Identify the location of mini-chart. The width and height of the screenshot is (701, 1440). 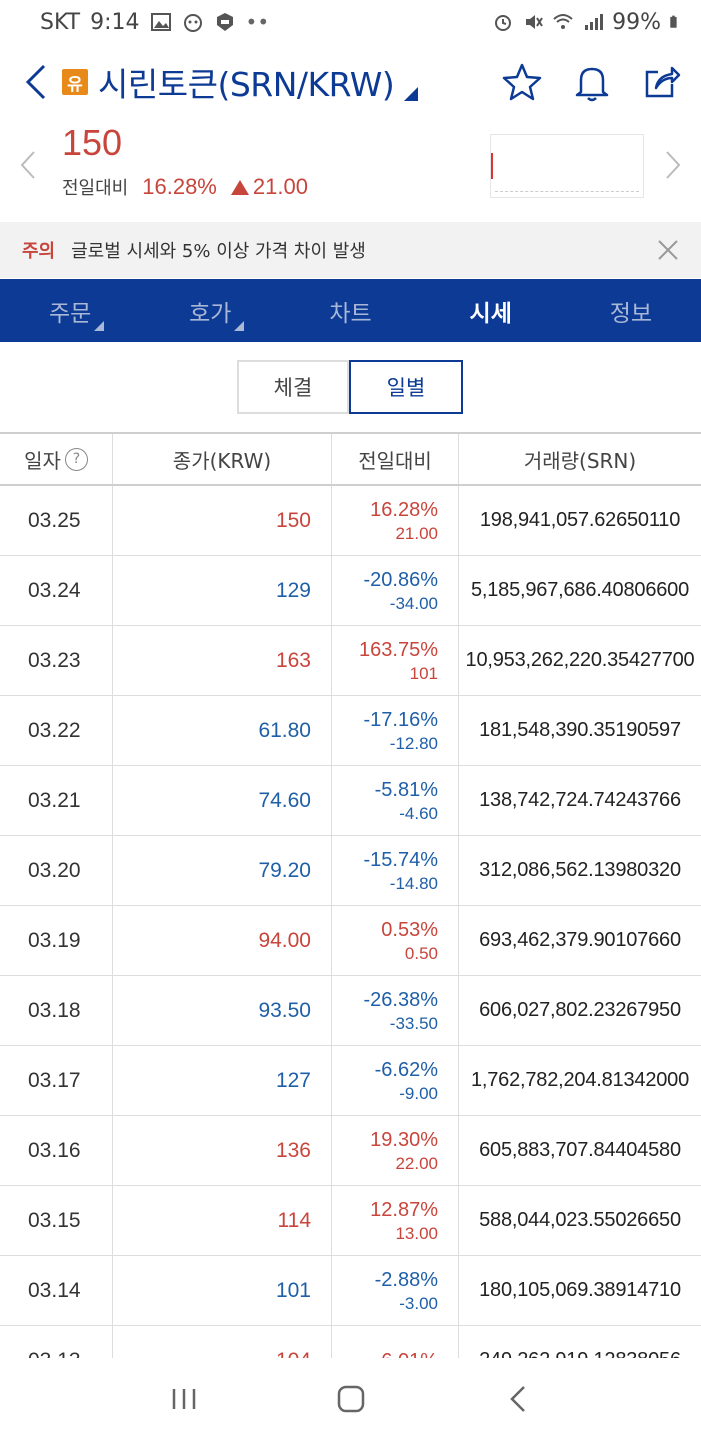
(567, 166).